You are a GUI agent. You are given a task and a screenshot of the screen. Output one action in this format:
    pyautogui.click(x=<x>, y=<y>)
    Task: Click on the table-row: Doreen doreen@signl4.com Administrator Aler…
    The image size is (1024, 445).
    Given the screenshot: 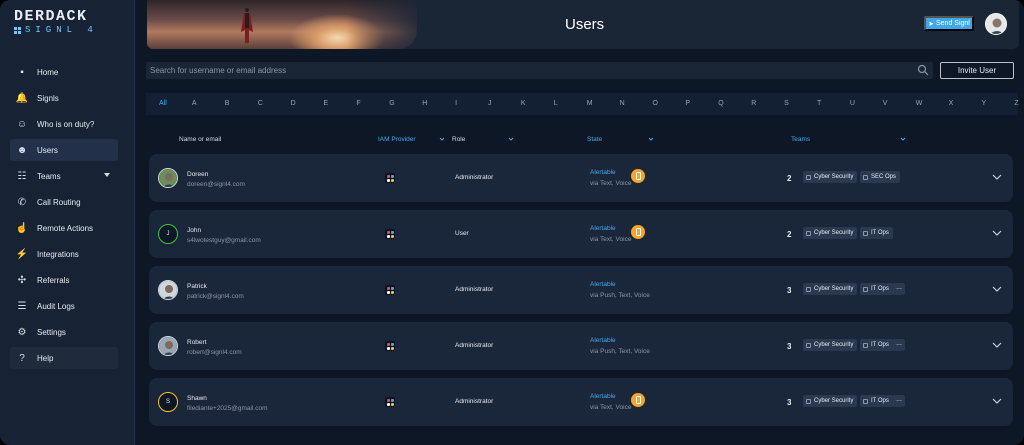 What is the action you would take?
    pyautogui.click(x=581, y=178)
    